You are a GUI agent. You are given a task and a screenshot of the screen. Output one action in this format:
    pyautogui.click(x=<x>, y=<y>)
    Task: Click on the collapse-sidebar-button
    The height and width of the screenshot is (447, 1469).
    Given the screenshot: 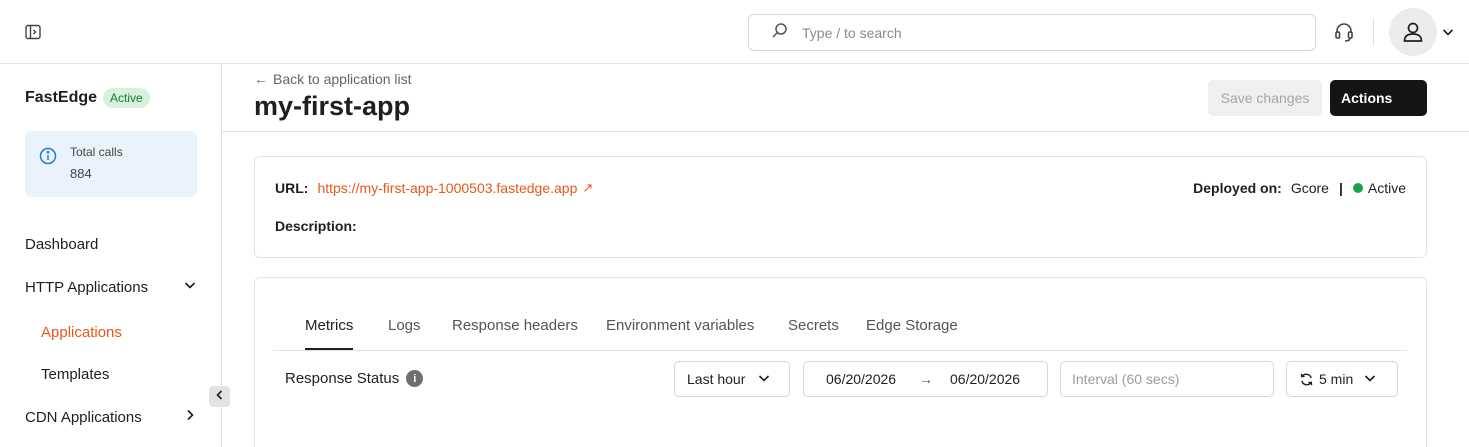 What is the action you would take?
    pyautogui.click(x=219, y=396)
    